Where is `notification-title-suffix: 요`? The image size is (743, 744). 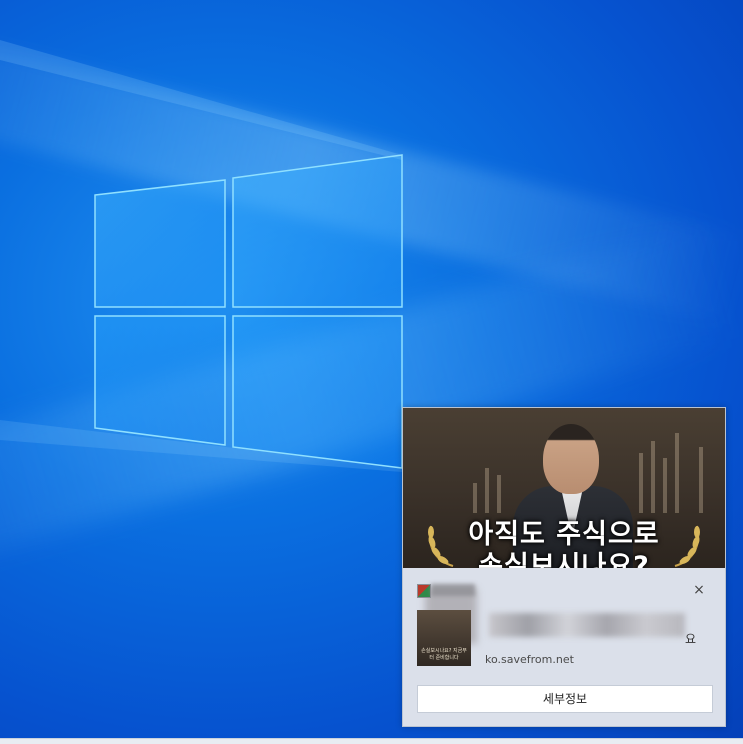
notification-title-suffix: 요 is located at coordinates (691, 639).